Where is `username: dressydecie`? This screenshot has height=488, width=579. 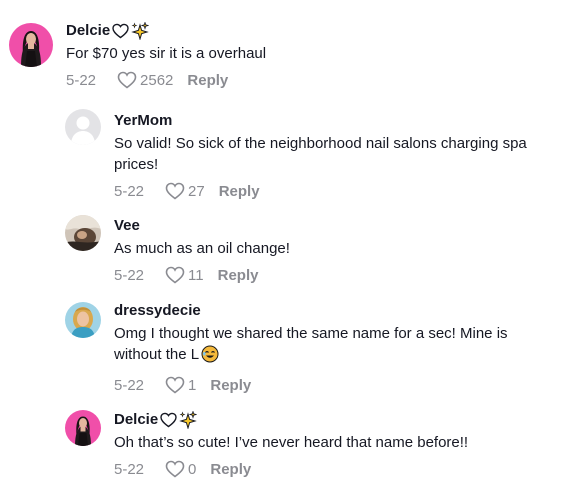
username: dressydecie is located at coordinates (157, 311).